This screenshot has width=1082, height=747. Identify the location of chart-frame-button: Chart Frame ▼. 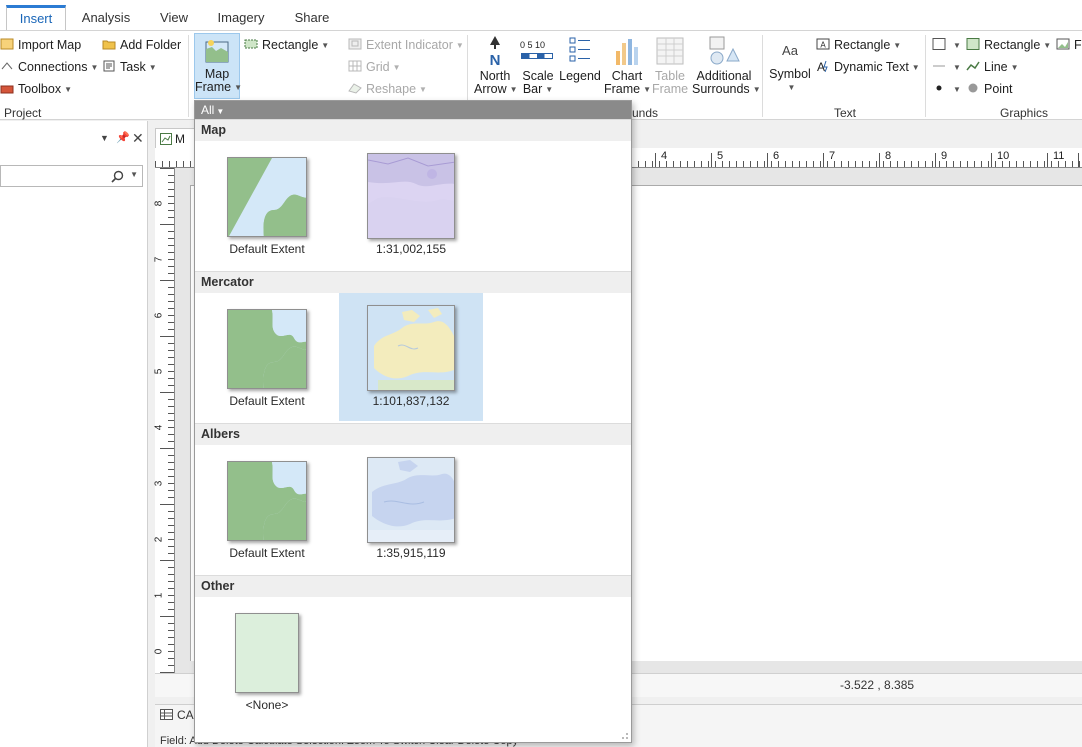
(627, 65).